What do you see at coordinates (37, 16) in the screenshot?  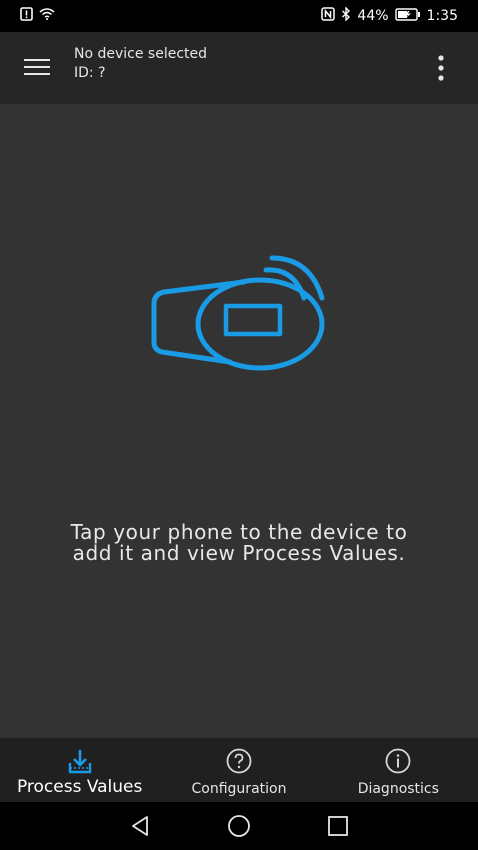 I see `status-left` at bounding box center [37, 16].